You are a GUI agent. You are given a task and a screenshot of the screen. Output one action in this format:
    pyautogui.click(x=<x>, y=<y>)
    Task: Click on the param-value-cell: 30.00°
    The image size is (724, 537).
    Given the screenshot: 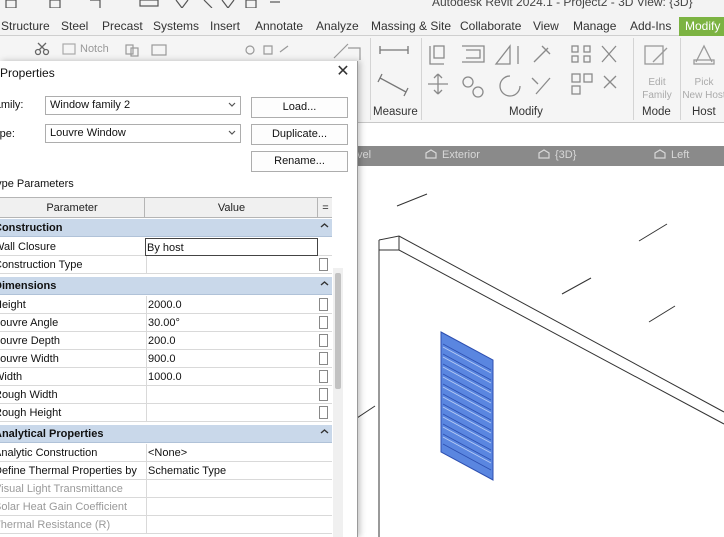 What is the action you would take?
    pyautogui.click(x=232, y=323)
    